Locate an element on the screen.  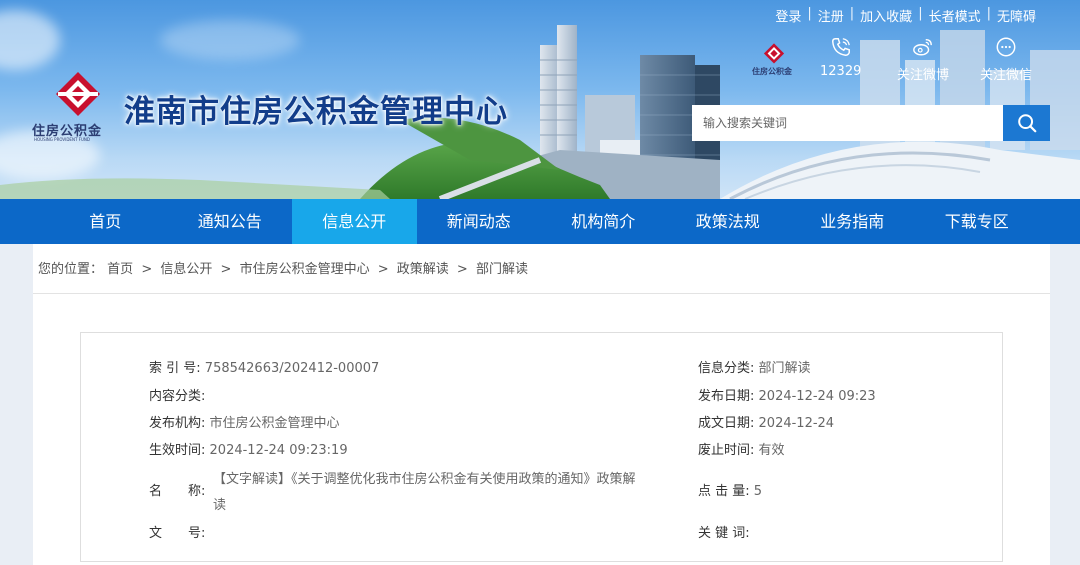
info-row-effective: 生效时间: 2024-12-24 09:23:19 is located at coordinates (248, 448).